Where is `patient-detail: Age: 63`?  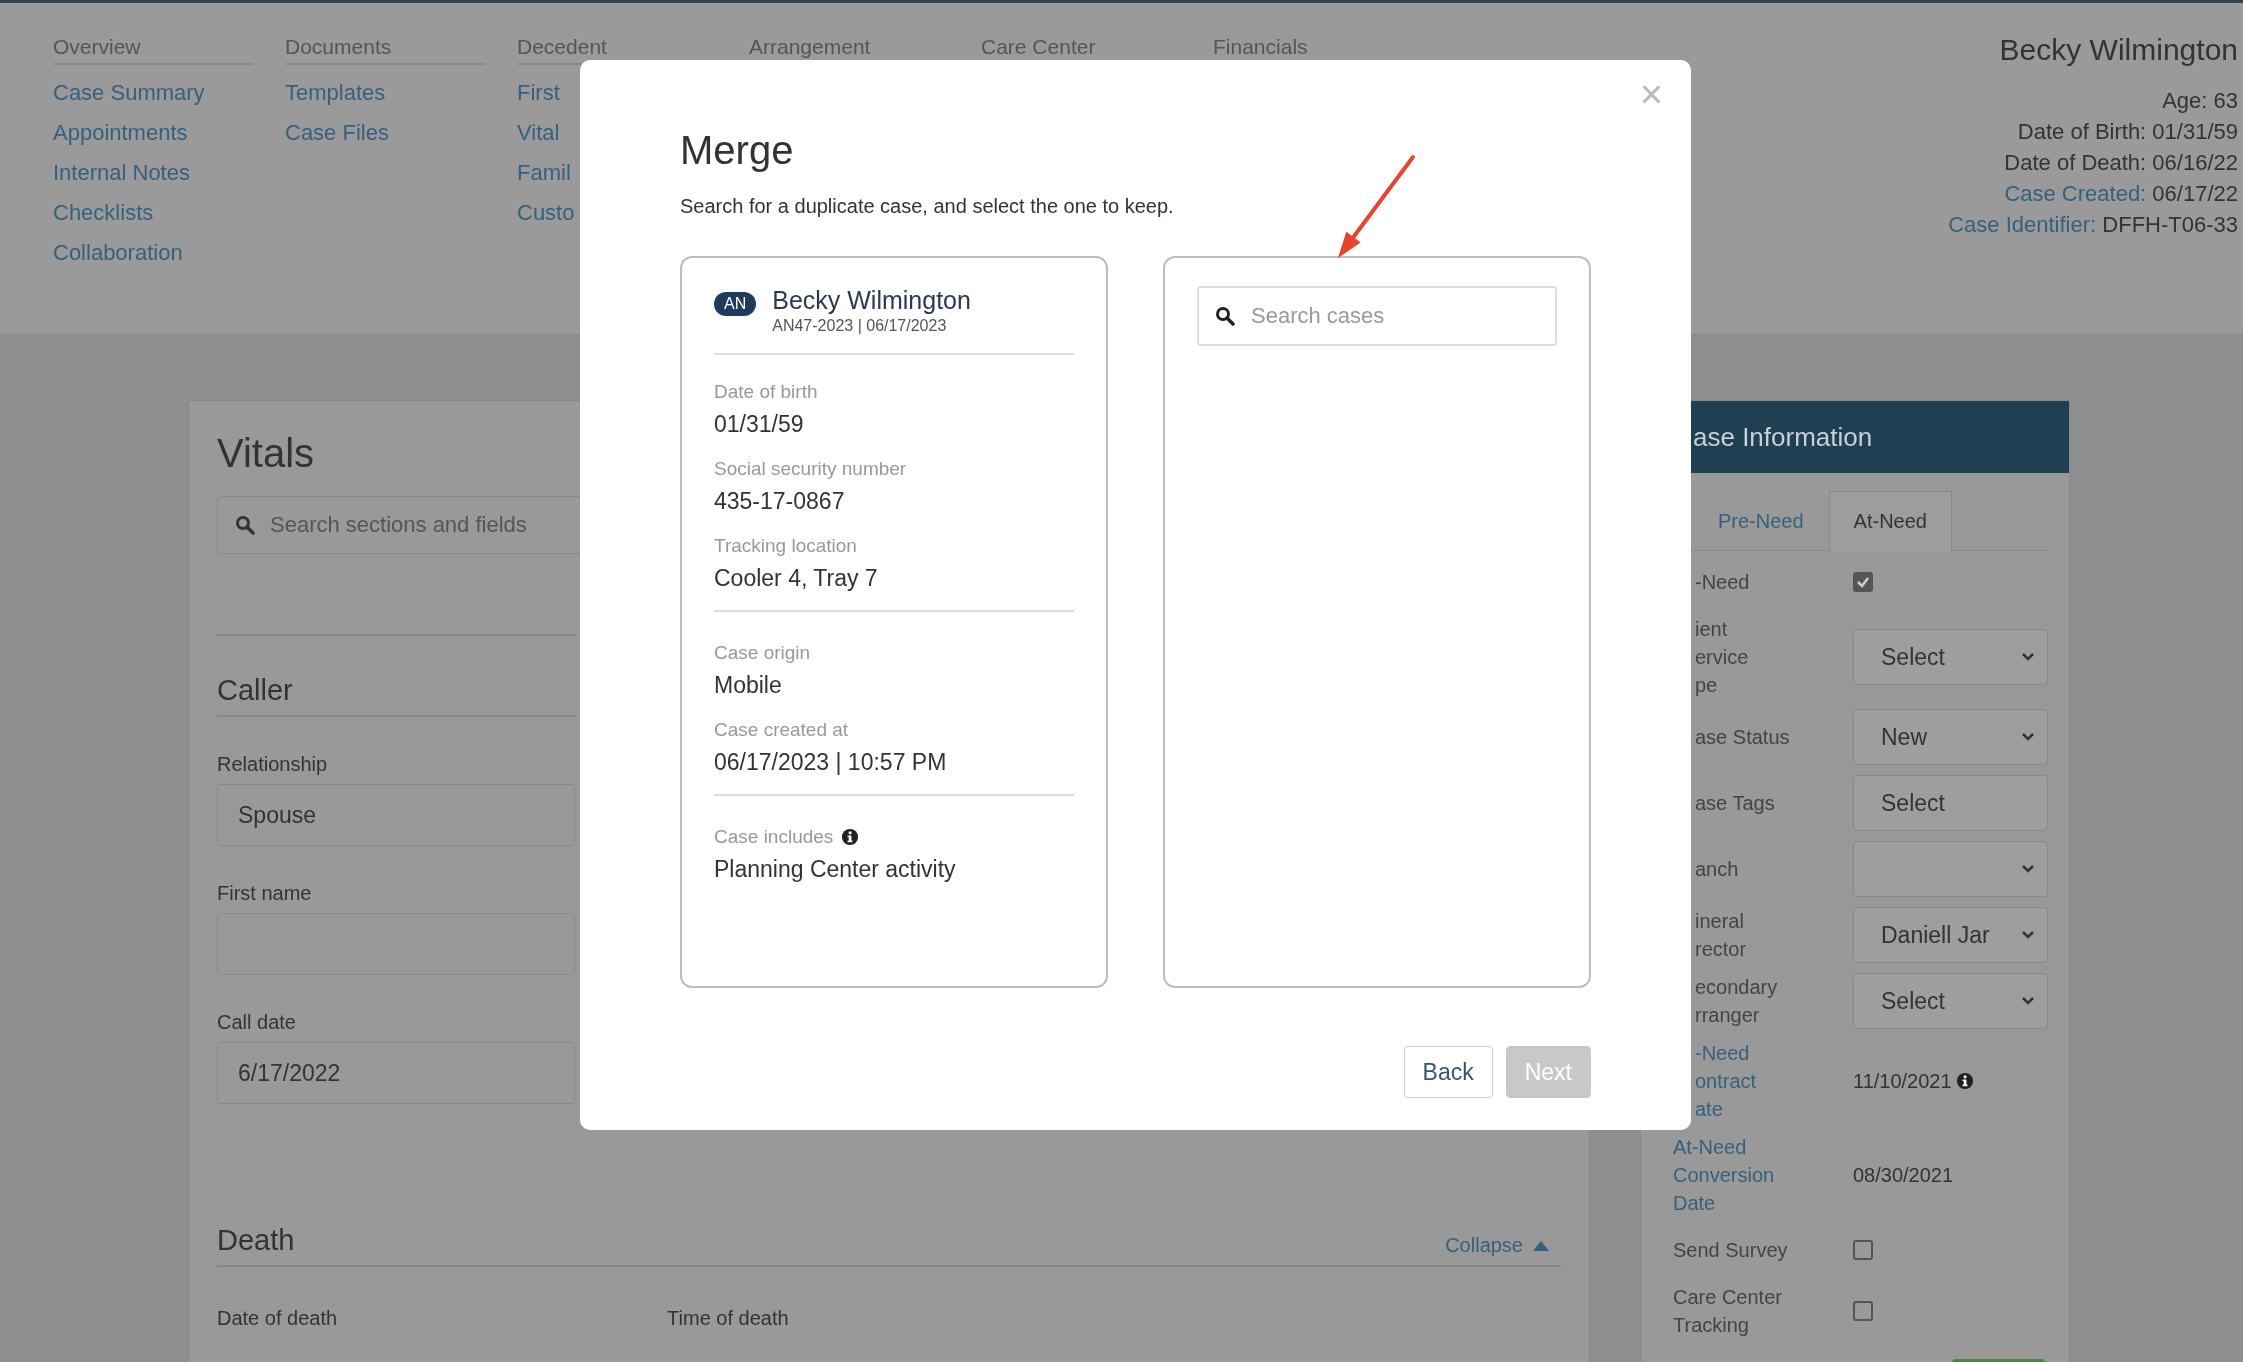 patient-detail: Age: 63 is located at coordinates (2200, 101).